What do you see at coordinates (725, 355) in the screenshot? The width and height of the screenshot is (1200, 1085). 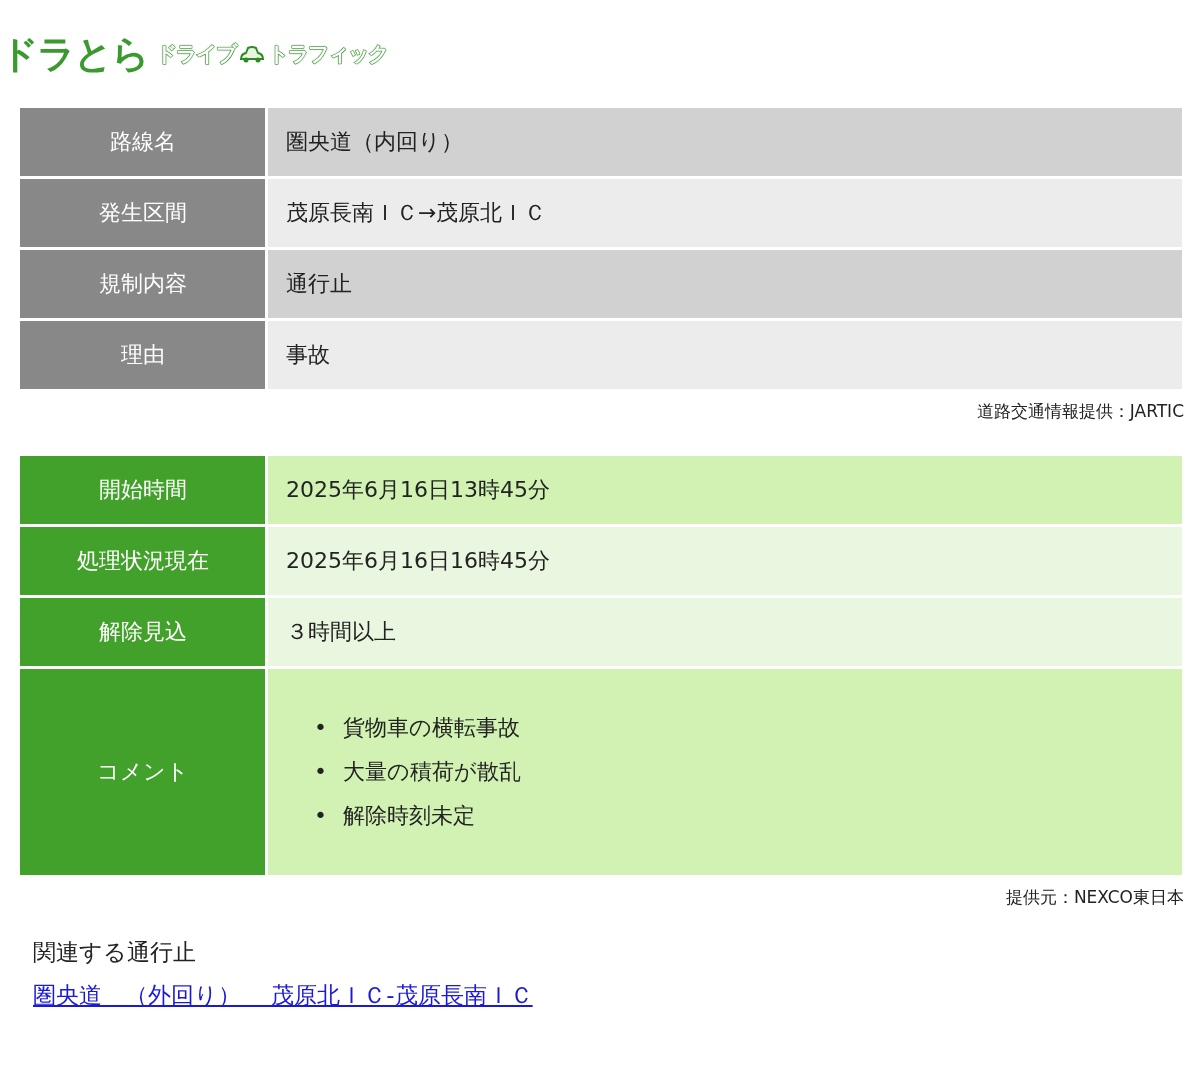 I see `row-value: 事故` at bounding box center [725, 355].